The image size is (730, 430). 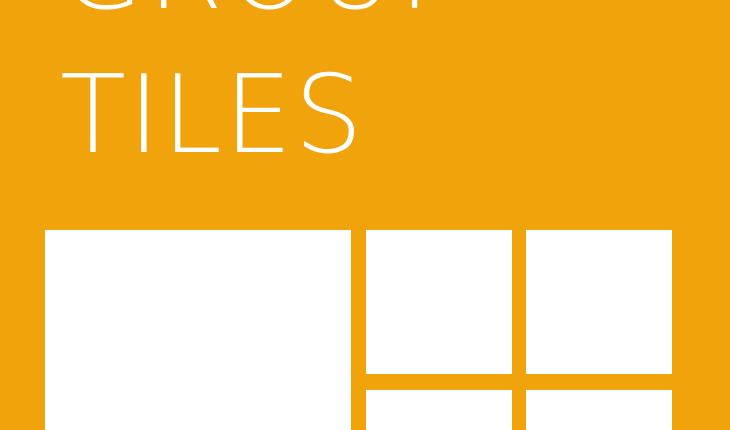 What do you see at coordinates (439, 302) in the screenshot?
I see `small-tile-top-left` at bounding box center [439, 302].